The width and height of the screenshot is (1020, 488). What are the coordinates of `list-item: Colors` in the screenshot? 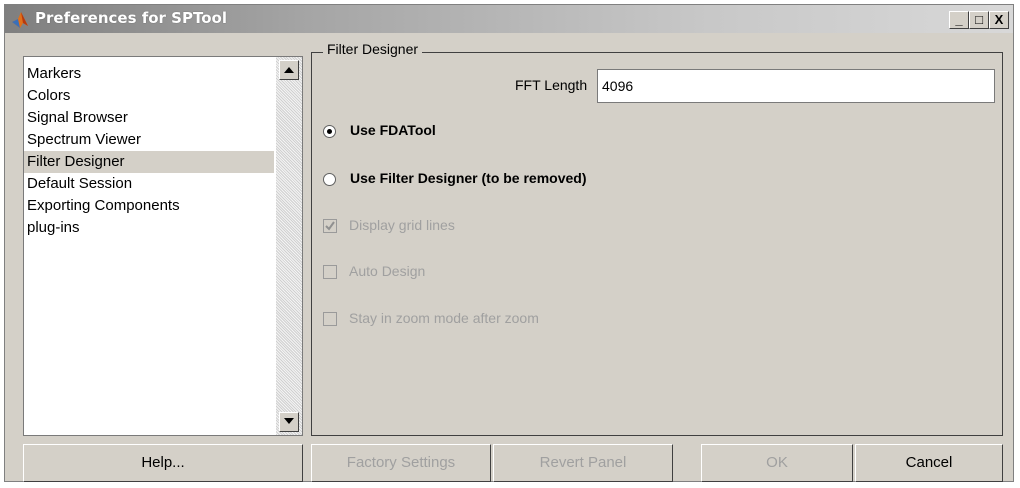 It's located at (149, 96).